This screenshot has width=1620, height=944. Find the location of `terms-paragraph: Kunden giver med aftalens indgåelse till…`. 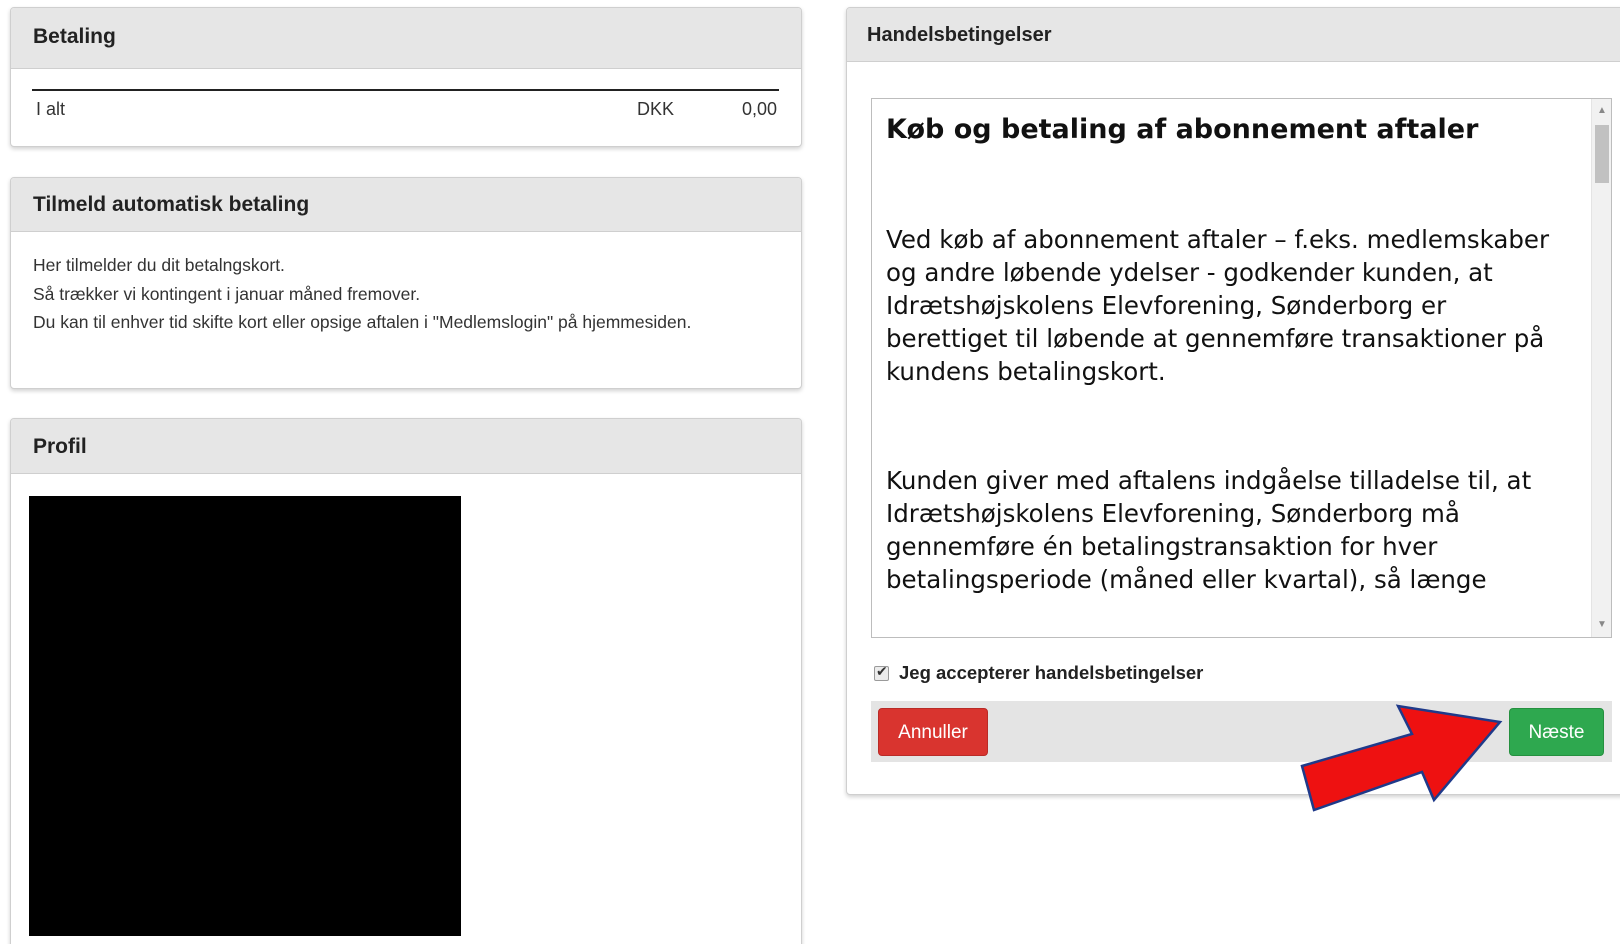

terms-paragraph: Kunden giver med aftalens indgåelse till… is located at coordinates (1209, 530).